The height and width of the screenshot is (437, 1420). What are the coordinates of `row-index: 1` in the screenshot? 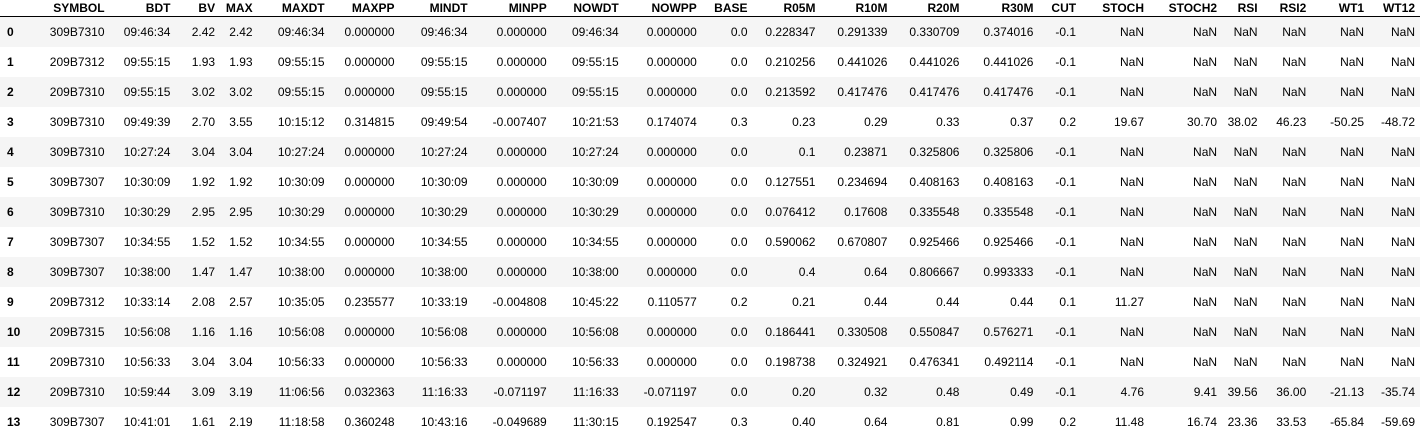 It's located at (10, 61).